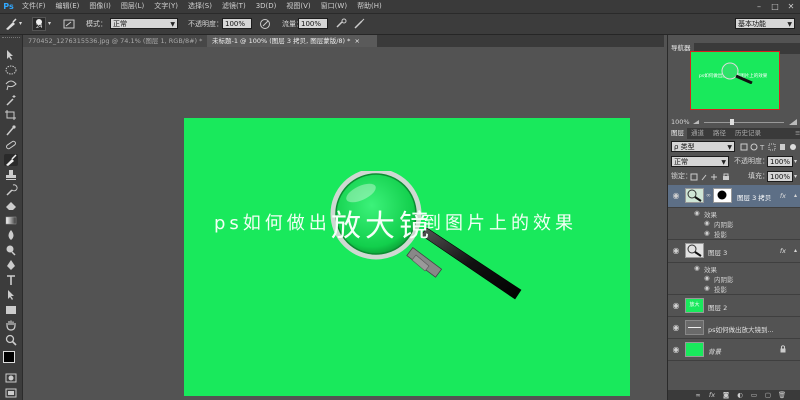 The height and width of the screenshot is (400, 800). I want to click on flow-caret-icon: ▾, so click(323, 24).